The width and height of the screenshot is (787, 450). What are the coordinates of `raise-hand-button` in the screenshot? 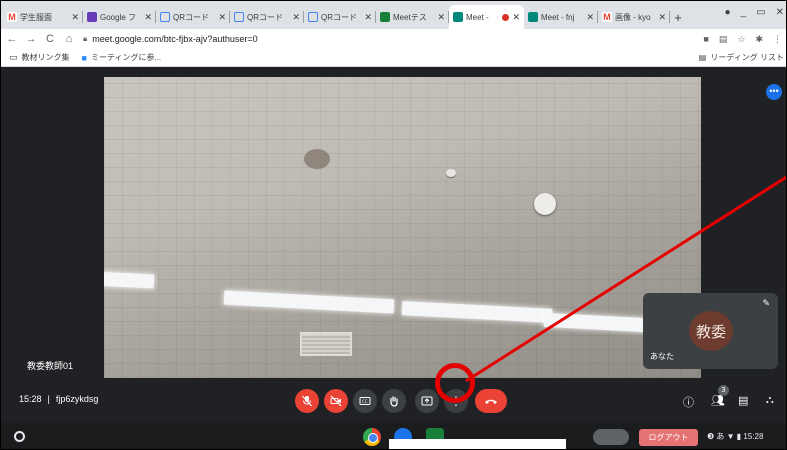 It's located at (394, 401).